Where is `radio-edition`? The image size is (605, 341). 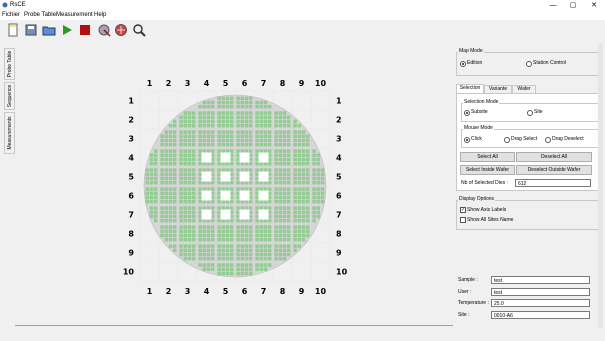
radio-edition is located at coordinates (463, 64).